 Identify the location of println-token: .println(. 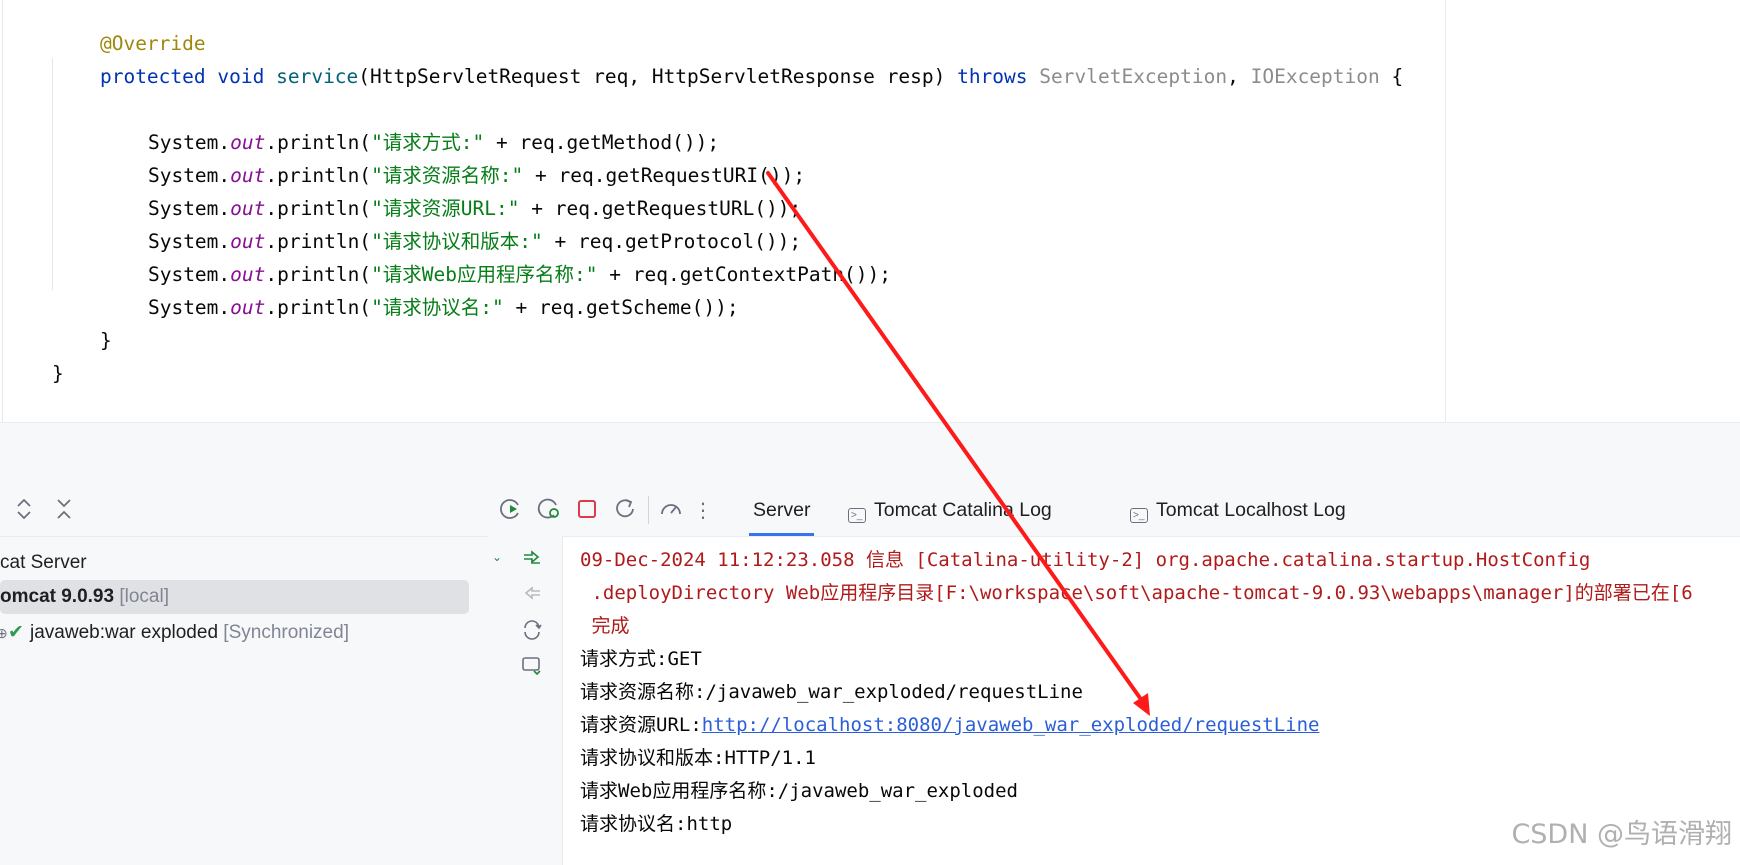
(318, 307).